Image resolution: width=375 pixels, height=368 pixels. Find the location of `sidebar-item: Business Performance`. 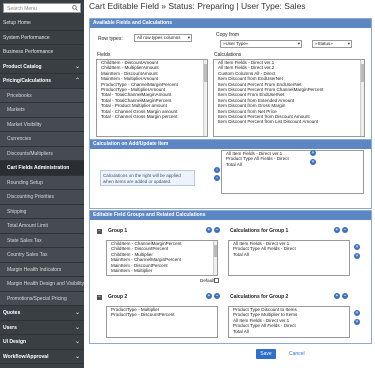

sidebar-item: Business Performance is located at coordinates (42, 52).